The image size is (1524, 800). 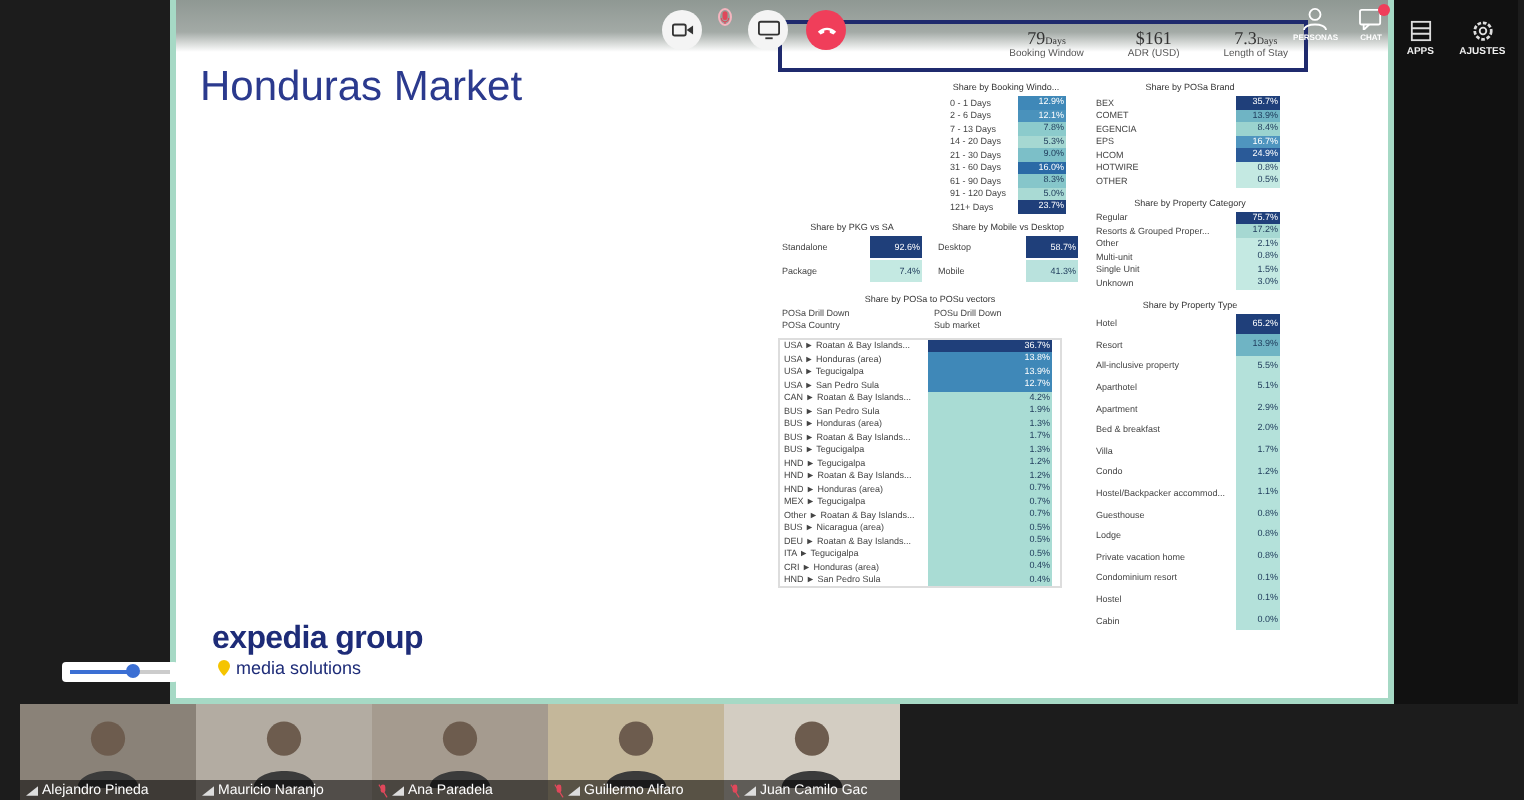 I want to click on settings-icon, so click(x=1482, y=31).